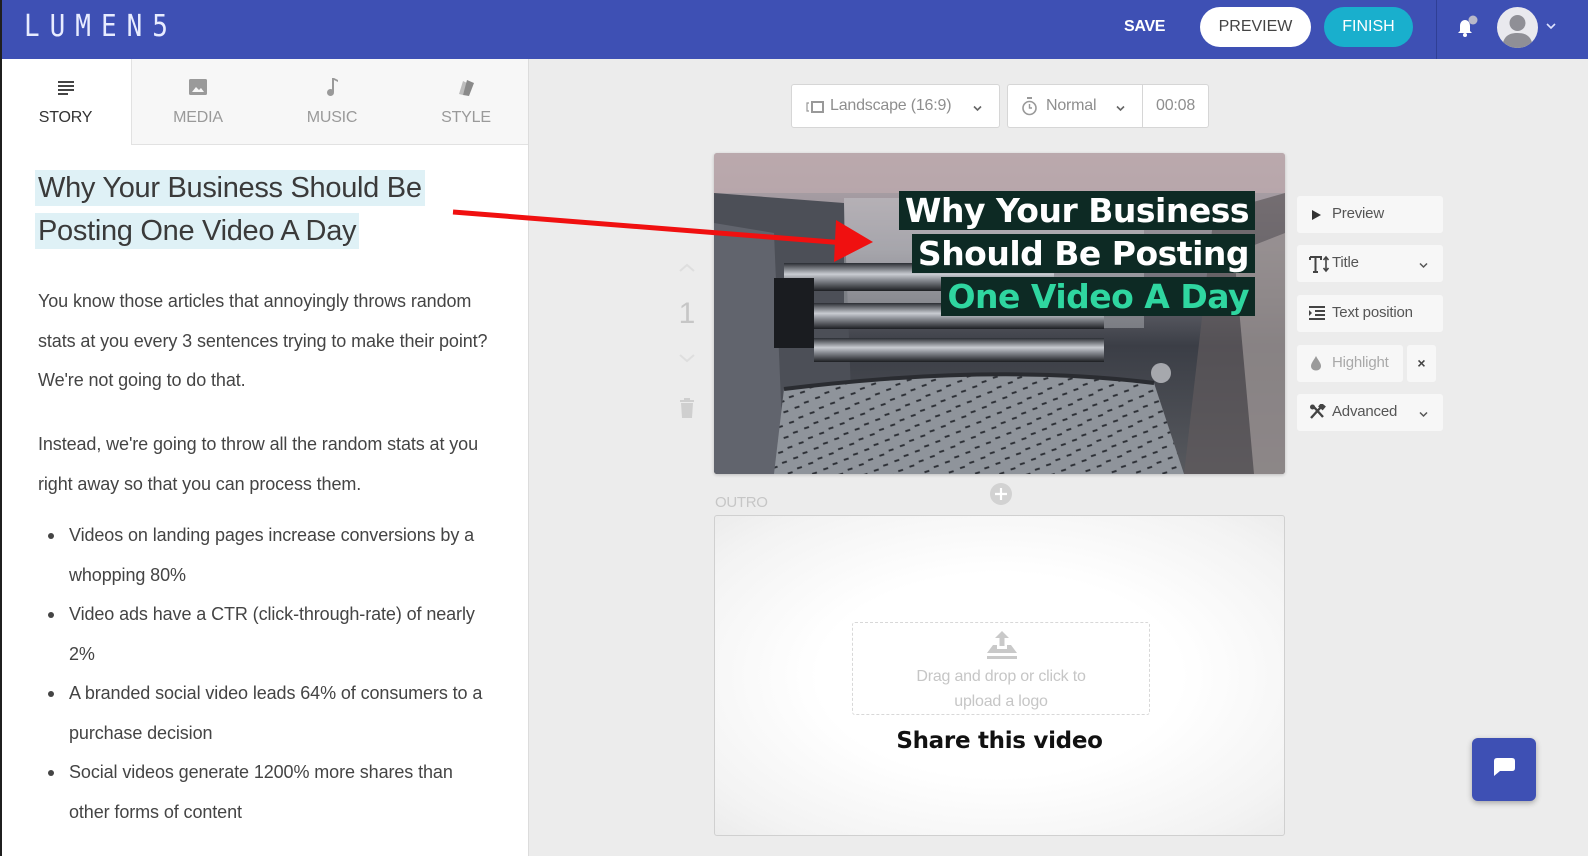 Image resolution: width=1588 pixels, height=856 pixels. What do you see at coordinates (1360, 362) in the screenshot?
I see `button-label: Highlight` at bounding box center [1360, 362].